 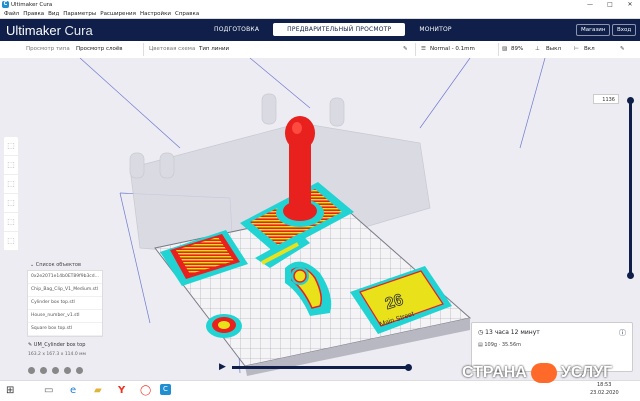 What do you see at coordinates (11, 165) in the screenshot?
I see `scale-tool-icon: ⬚` at bounding box center [11, 165].